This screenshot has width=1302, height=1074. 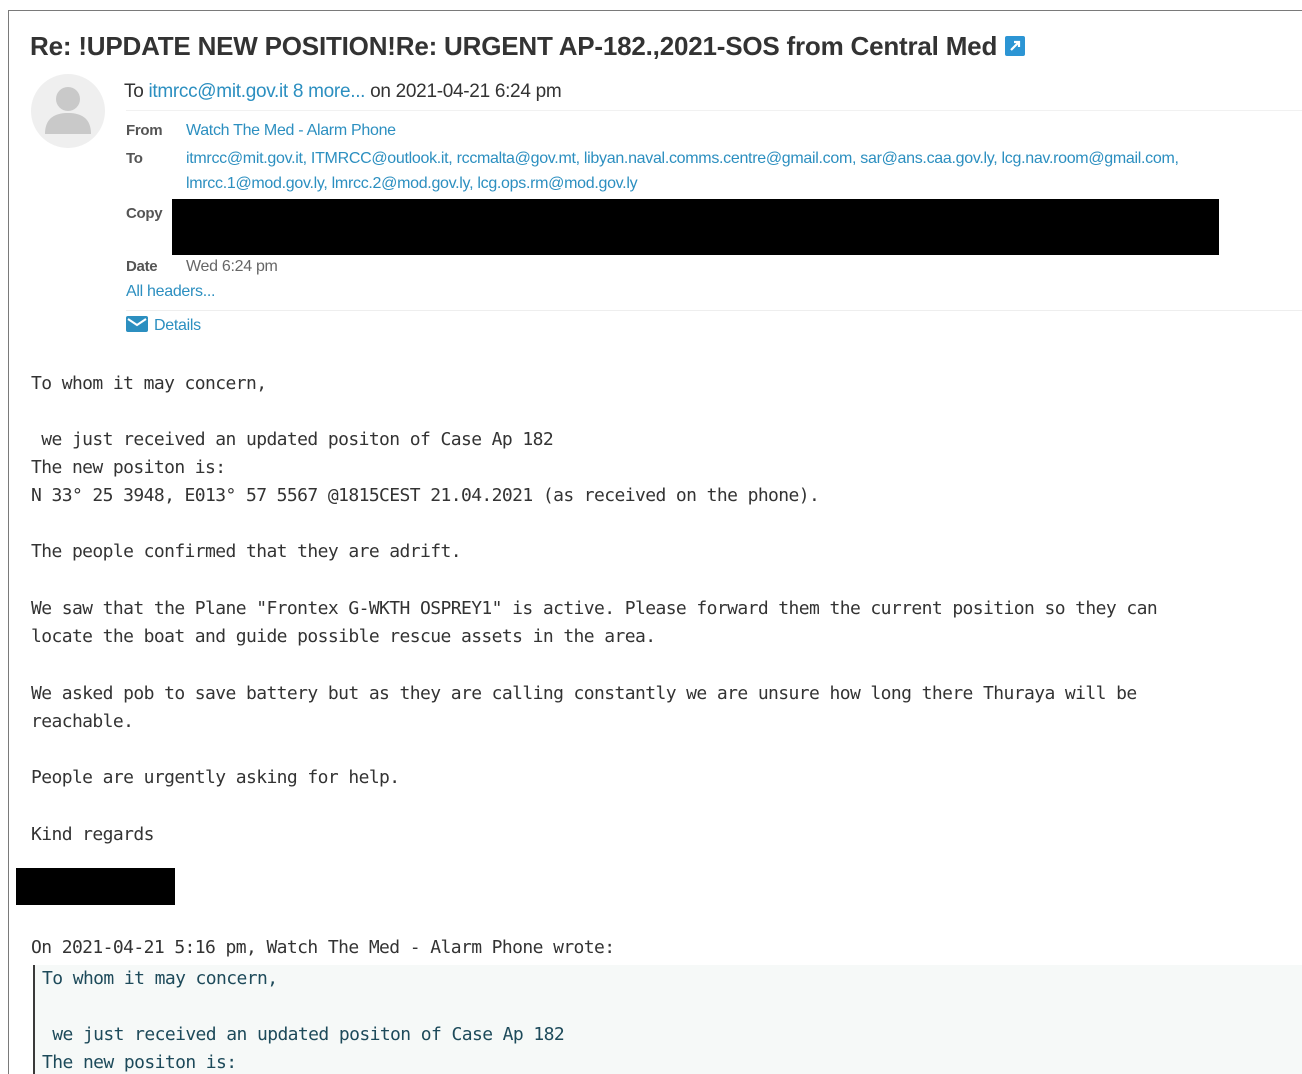 What do you see at coordinates (695, 227) in the screenshot?
I see `redaction-block` at bounding box center [695, 227].